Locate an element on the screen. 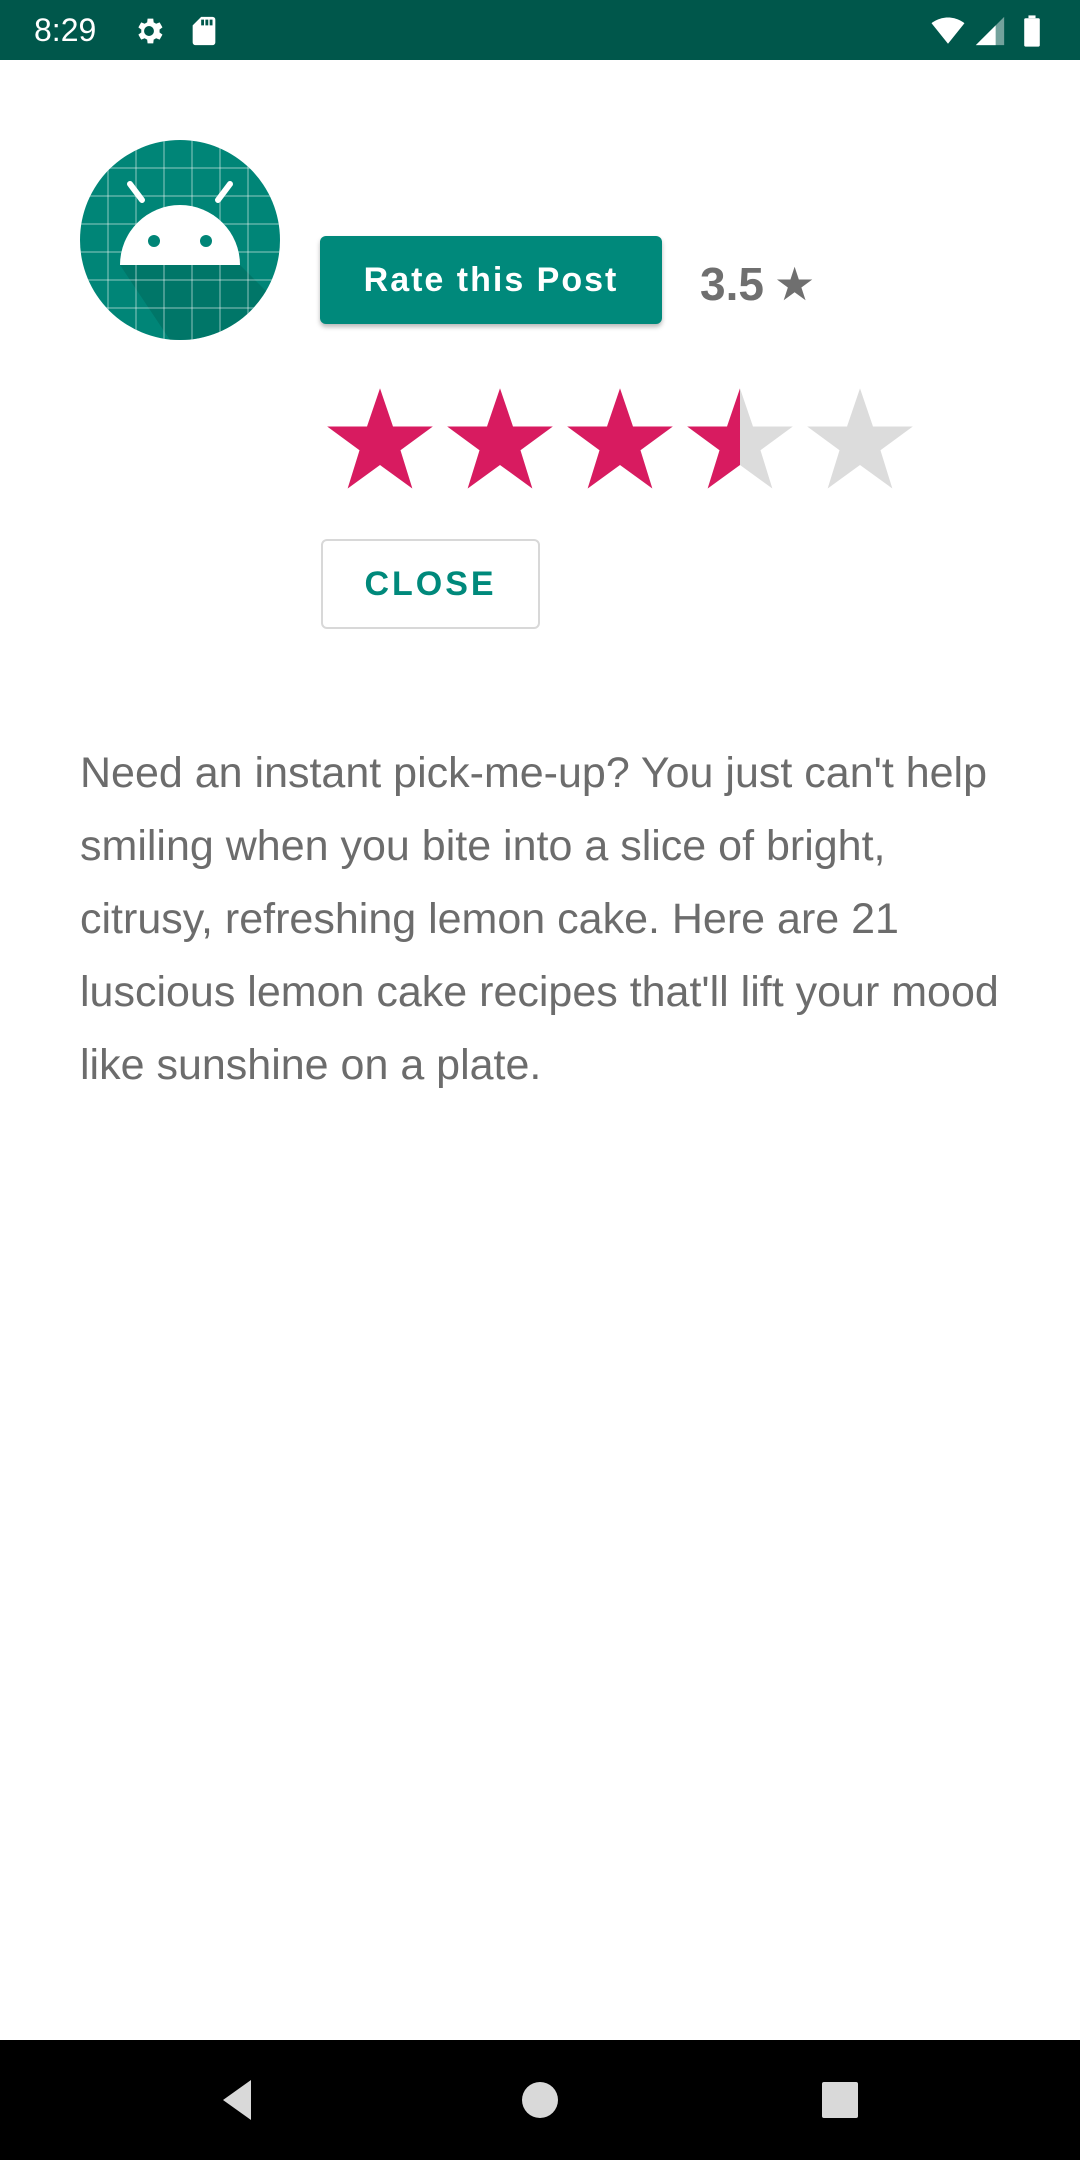 This screenshot has height=2160, width=1080. gear-icon is located at coordinates (149, 31).